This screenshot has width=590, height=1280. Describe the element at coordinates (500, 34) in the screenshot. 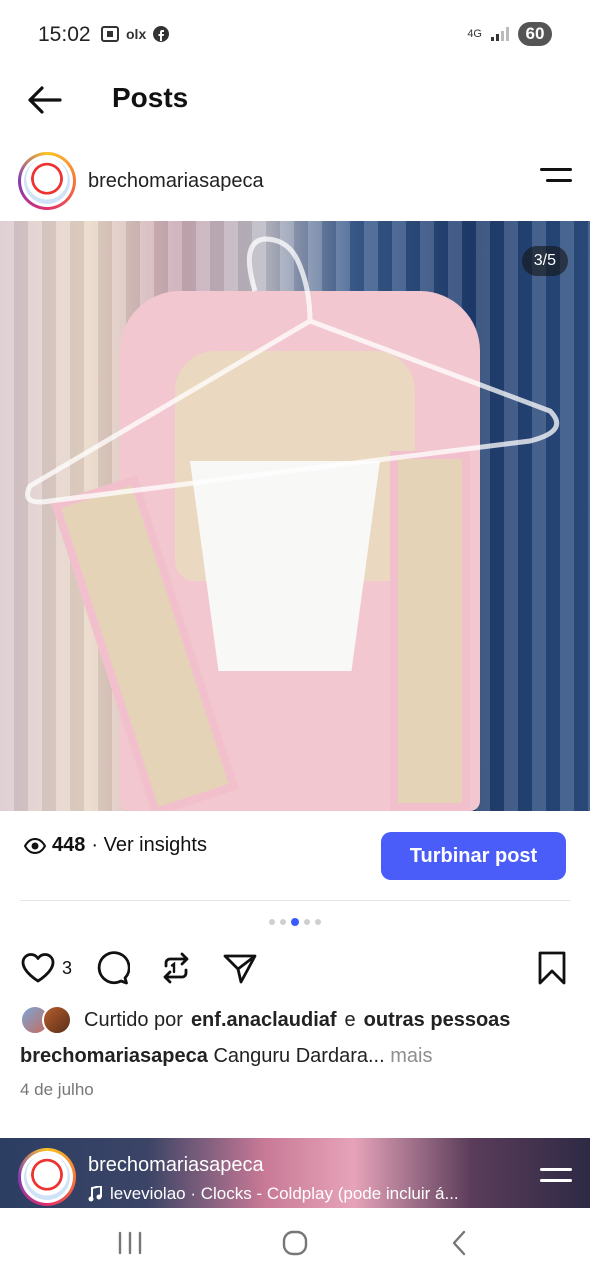

I see `signal-icon` at that location.